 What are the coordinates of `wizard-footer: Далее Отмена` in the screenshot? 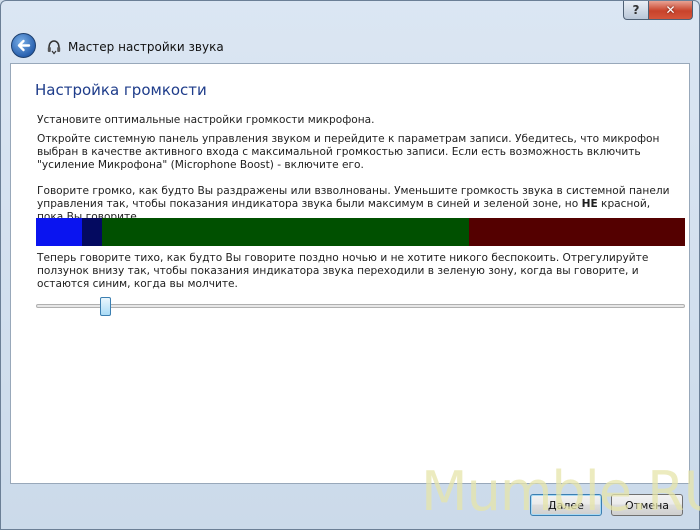 It's located at (350, 507).